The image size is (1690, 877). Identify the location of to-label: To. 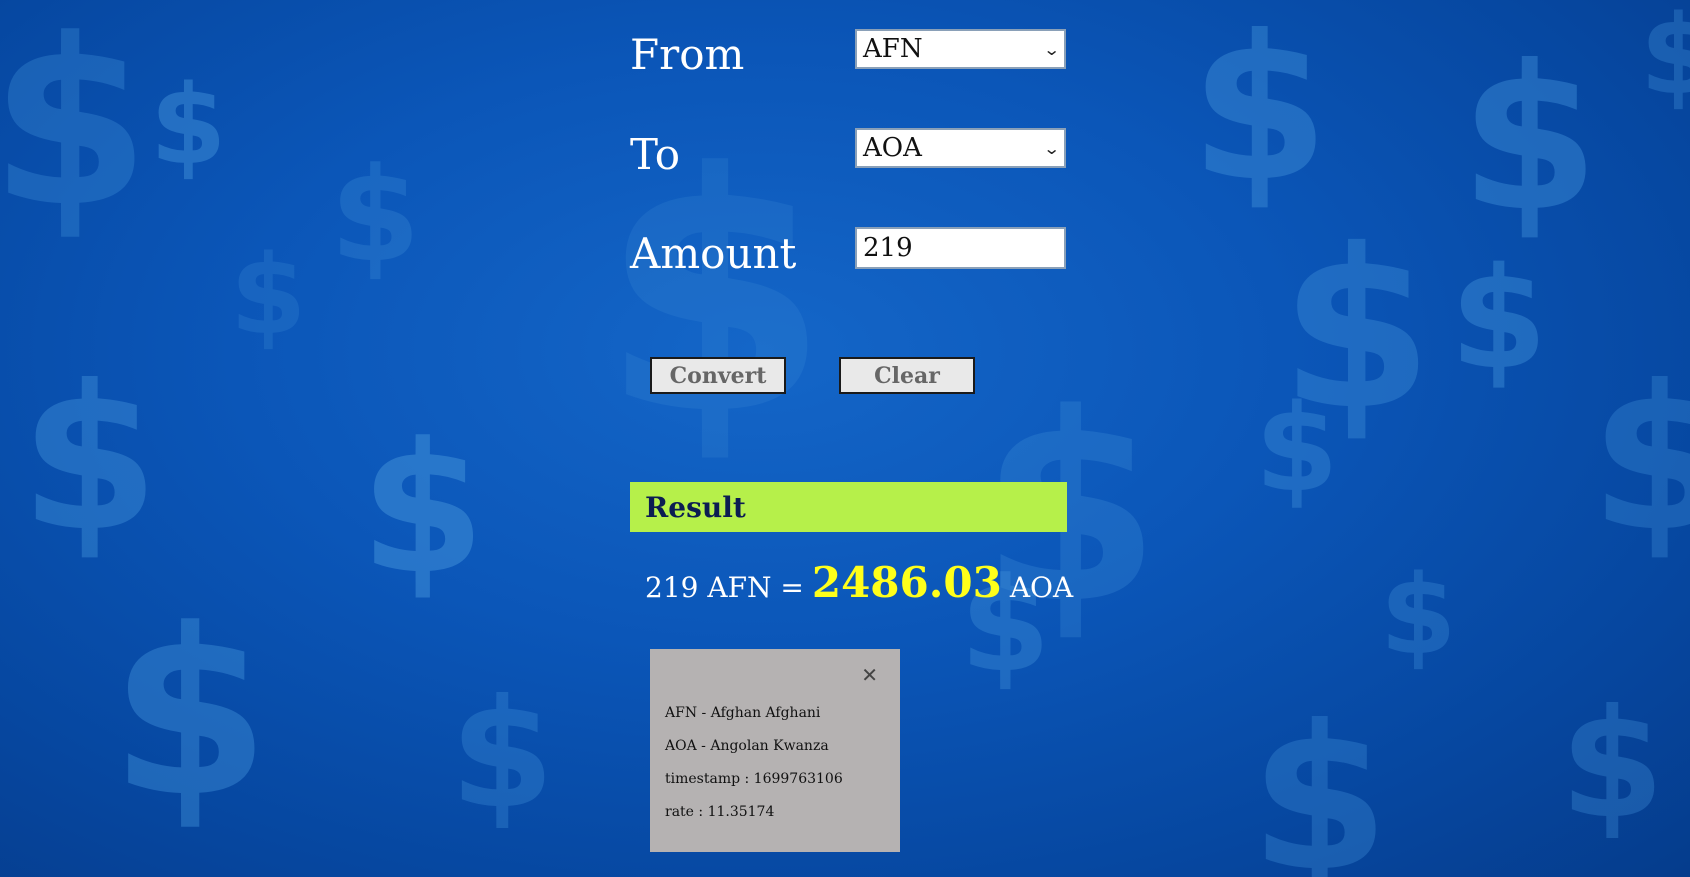
(655, 154).